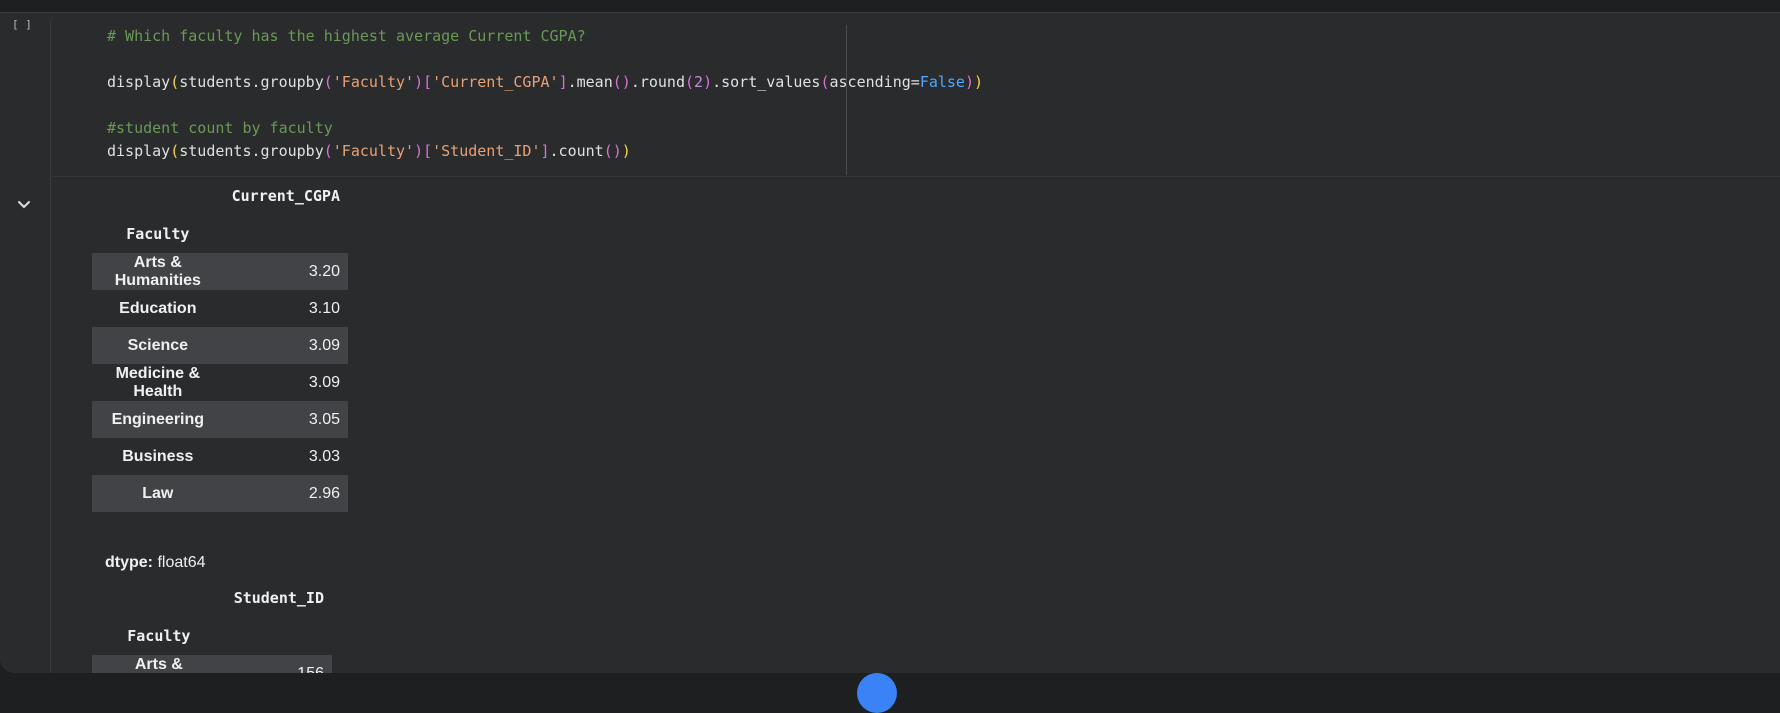  I want to click on table-row: Engineering 3.05, so click(220, 419).